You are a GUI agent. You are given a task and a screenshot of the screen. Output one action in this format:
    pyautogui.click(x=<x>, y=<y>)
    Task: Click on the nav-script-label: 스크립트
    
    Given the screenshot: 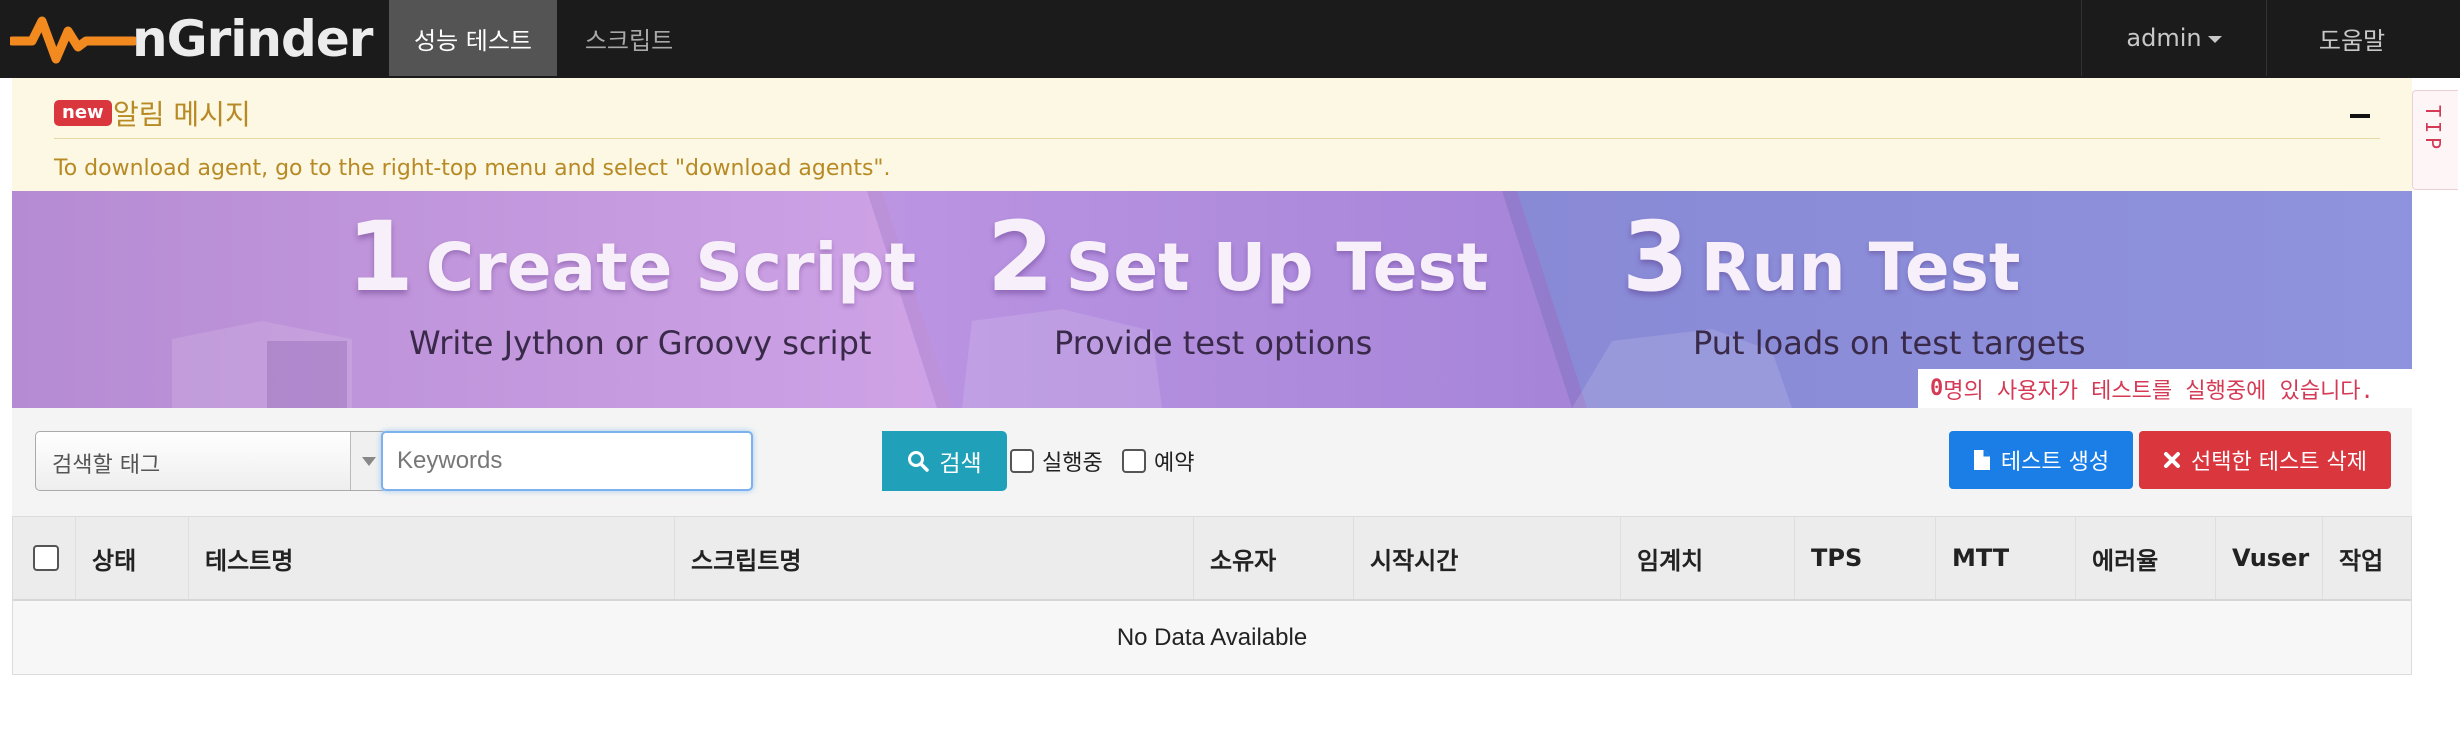 What is the action you would take?
    pyautogui.click(x=629, y=40)
    